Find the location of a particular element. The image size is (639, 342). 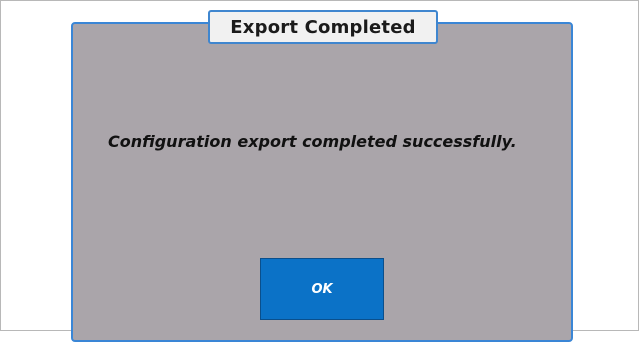

dialog-title: Export Completed is located at coordinates (323, 27).